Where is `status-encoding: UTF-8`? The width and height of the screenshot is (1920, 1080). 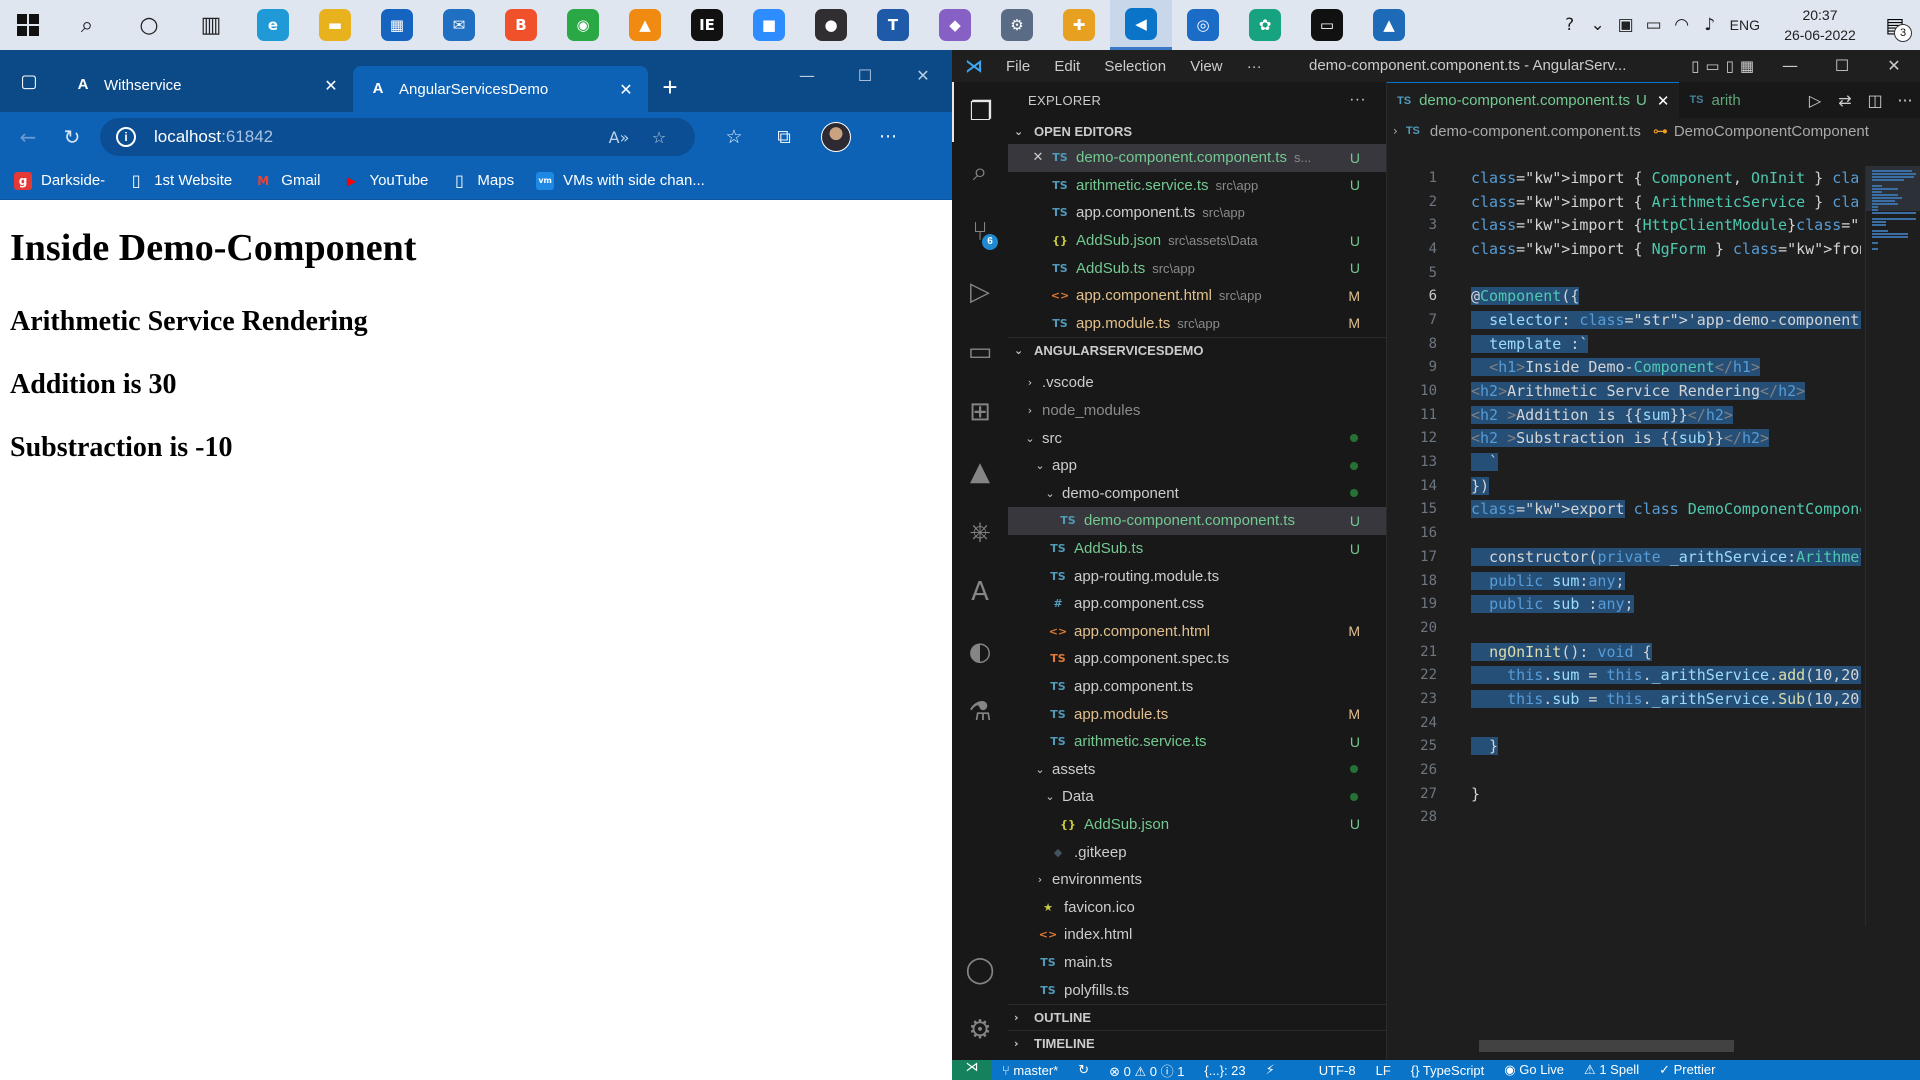
status-encoding: UTF-8 is located at coordinates (1337, 1070).